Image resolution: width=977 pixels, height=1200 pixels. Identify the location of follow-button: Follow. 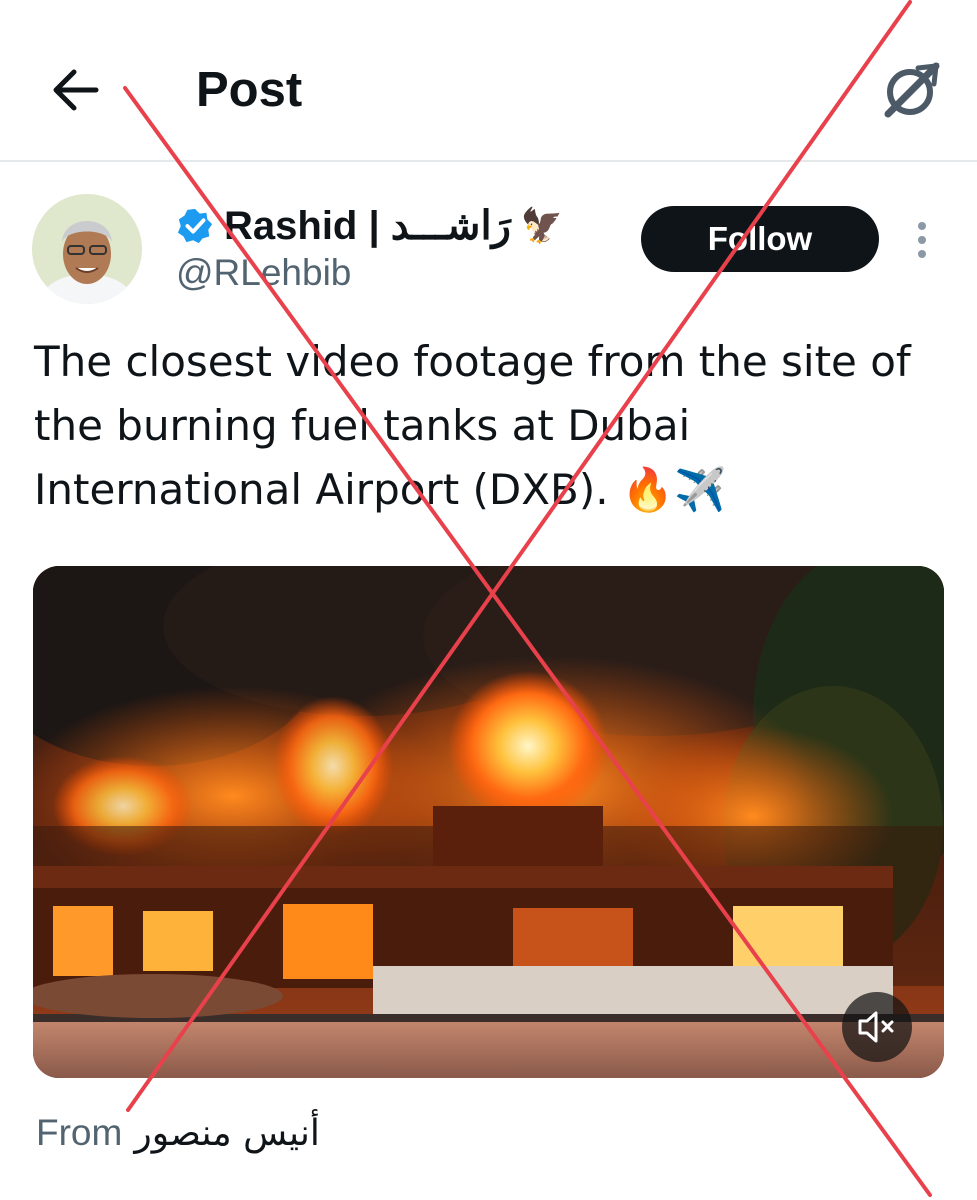
(760, 239).